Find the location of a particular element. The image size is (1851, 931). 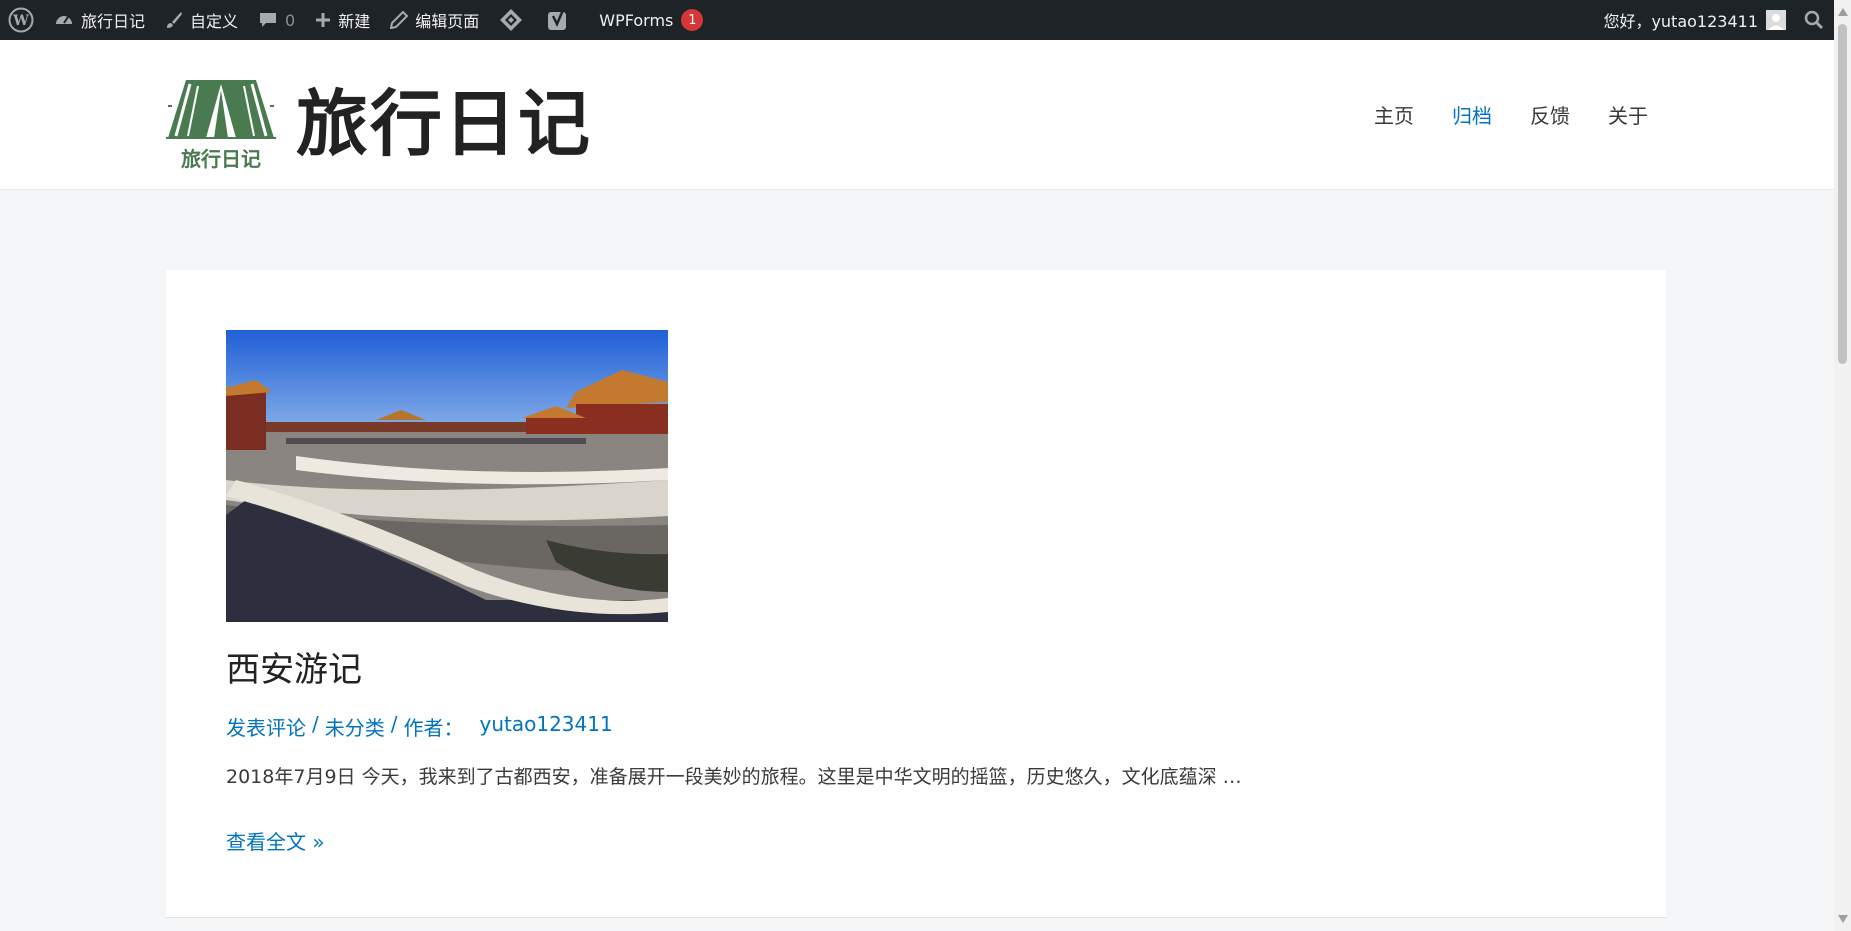

wpforms-button: WPForms 1 is located at coordinates (648, 20).